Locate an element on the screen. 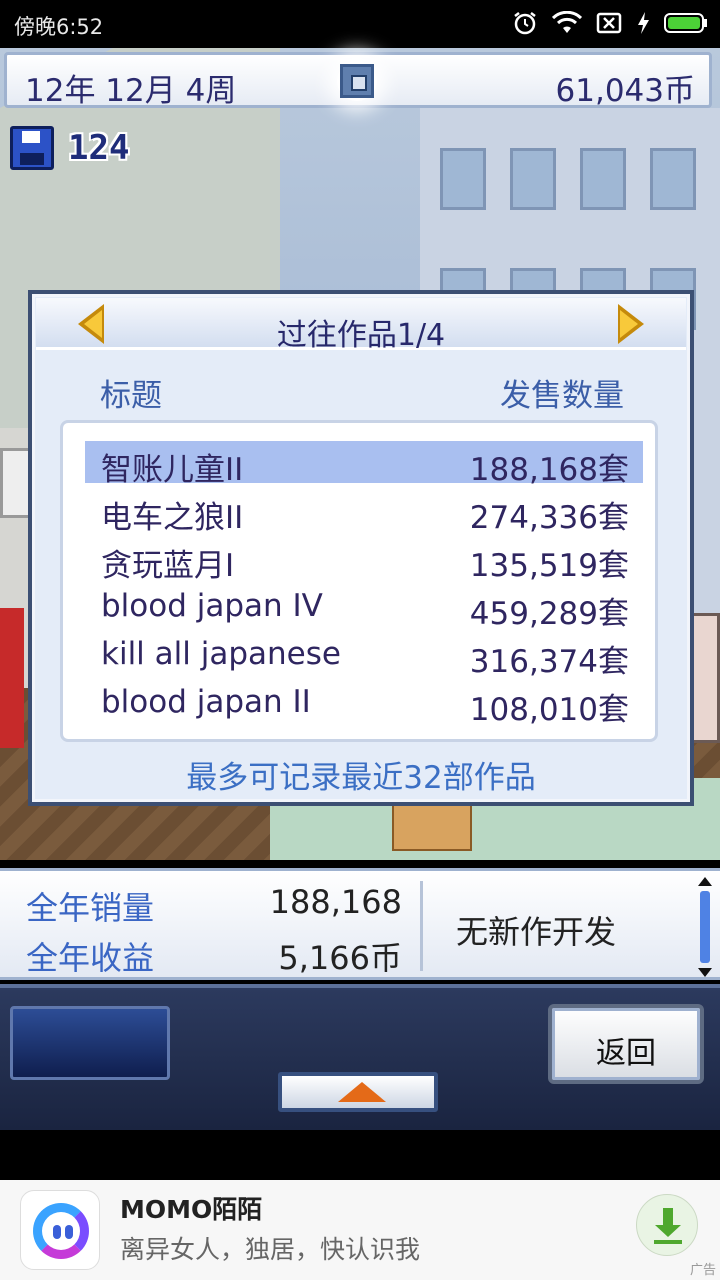 This screenshot has width=720, height=1280. scroll-down-icon is located at coordinates (705, 972).